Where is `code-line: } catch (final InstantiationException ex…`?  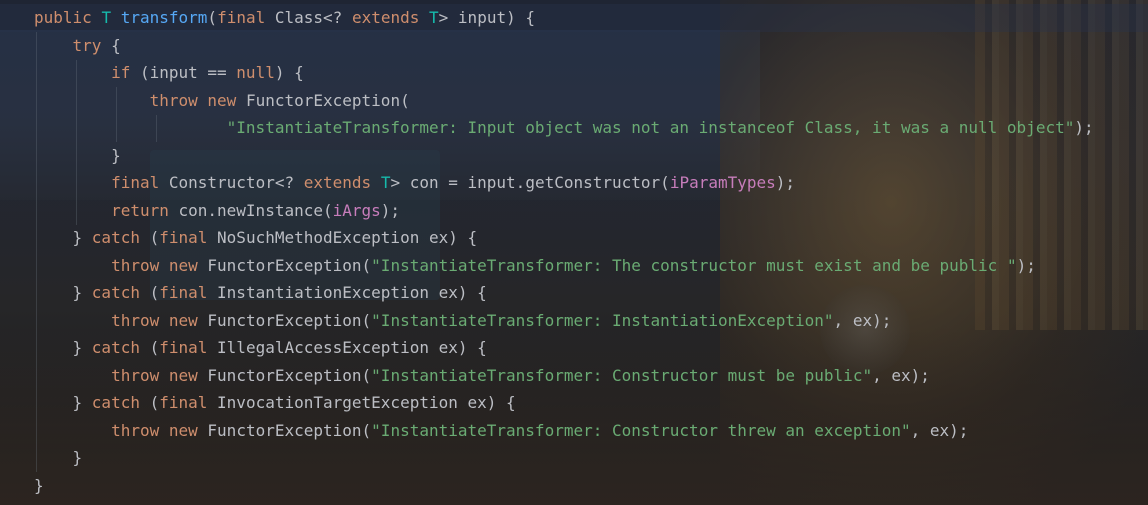
code-line: } catch (final InstantiationException ex… is located at coordinates (564, 293).